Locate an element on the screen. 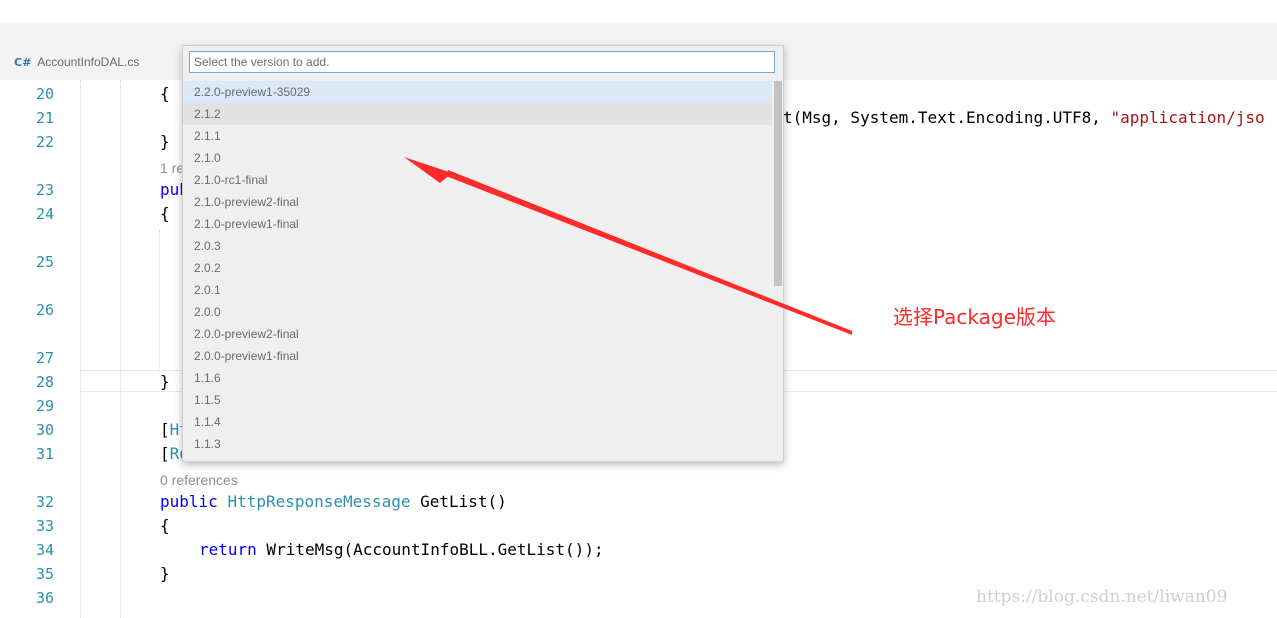 The image size is (1277, 618). annotation-arrow is located at coordinates (628, 246).